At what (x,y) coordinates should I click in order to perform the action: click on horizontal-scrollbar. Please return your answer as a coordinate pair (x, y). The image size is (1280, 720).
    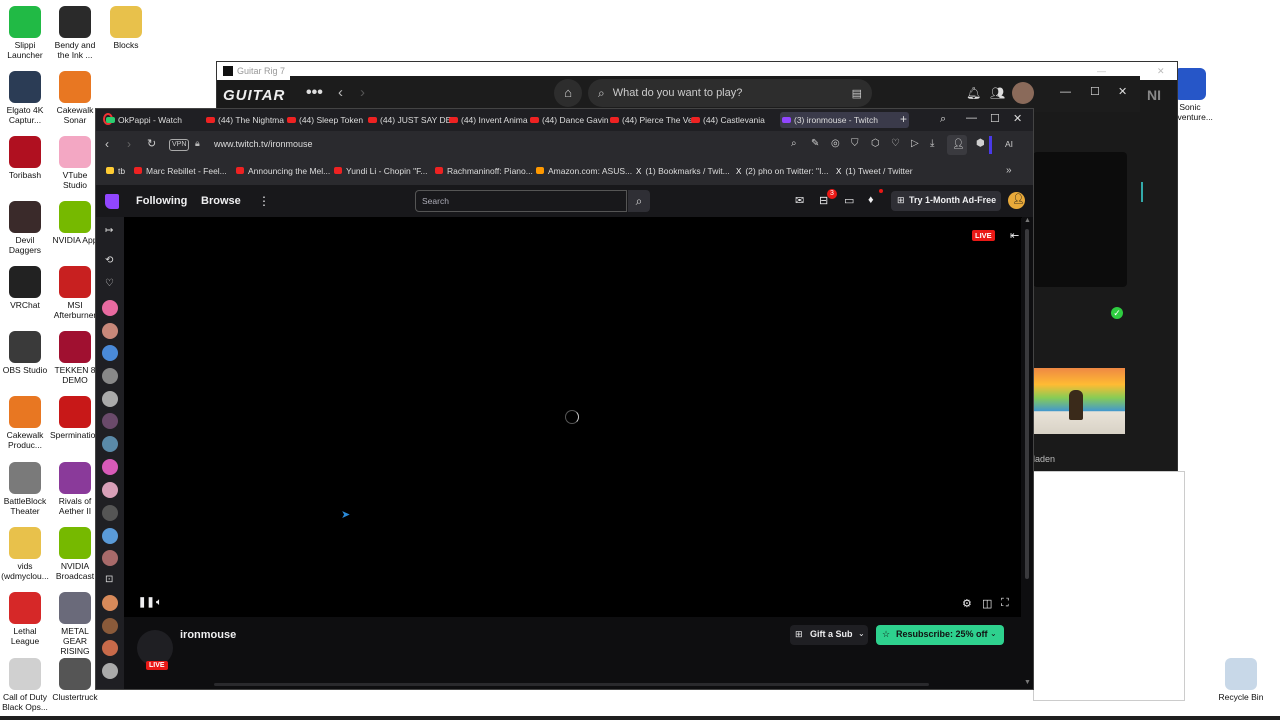
    Looking at the image, I should click on (571, 684).